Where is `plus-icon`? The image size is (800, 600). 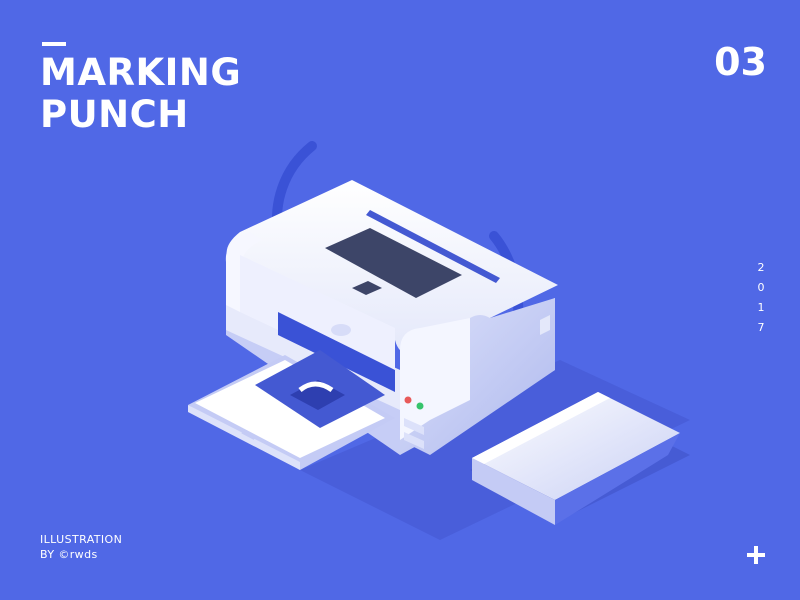
plus-icon is located at coordinates (756, 555).